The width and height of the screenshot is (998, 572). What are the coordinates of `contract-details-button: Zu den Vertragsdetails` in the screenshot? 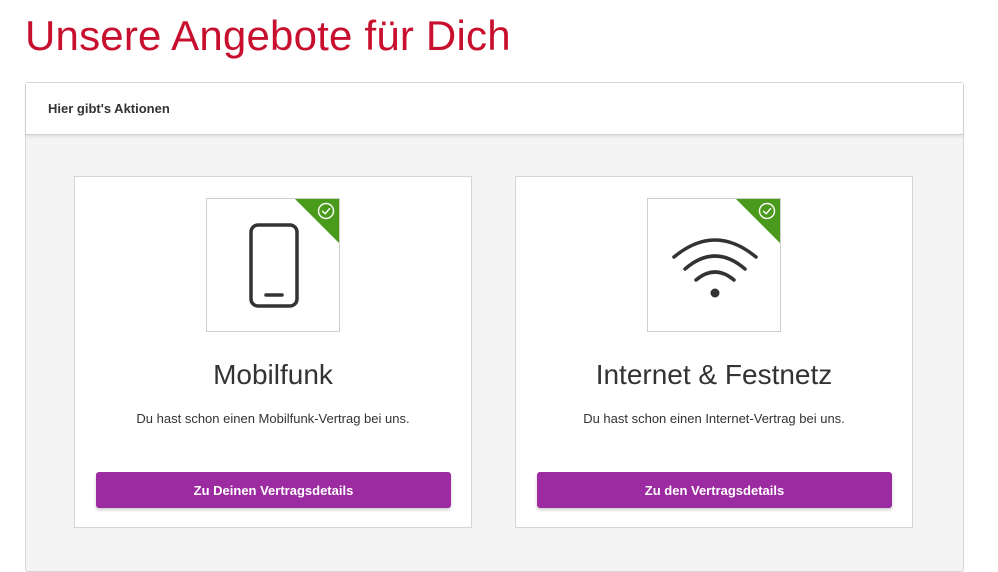 It's located at (714, 490).